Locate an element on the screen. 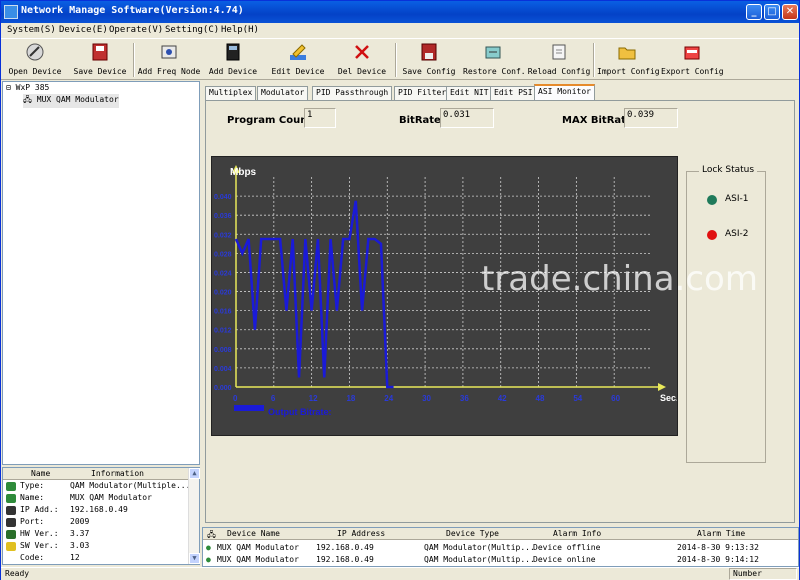  tab-edit-nit: Edit NIT is located at coordinates (469, 93).